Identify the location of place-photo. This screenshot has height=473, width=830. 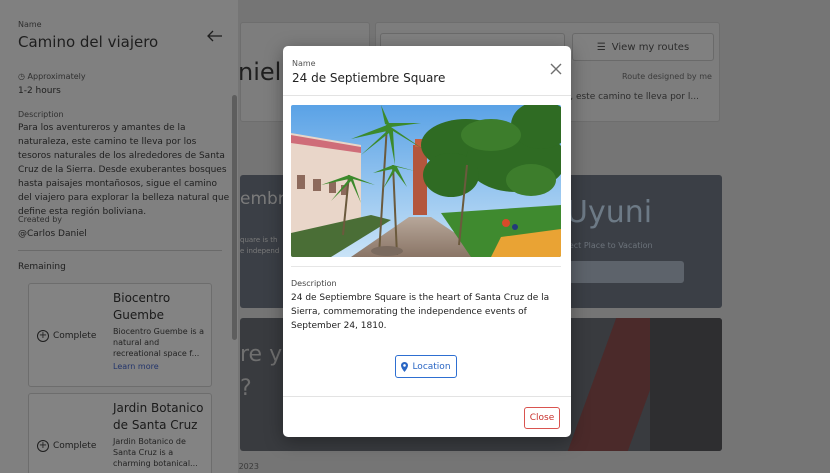
(426, 181).